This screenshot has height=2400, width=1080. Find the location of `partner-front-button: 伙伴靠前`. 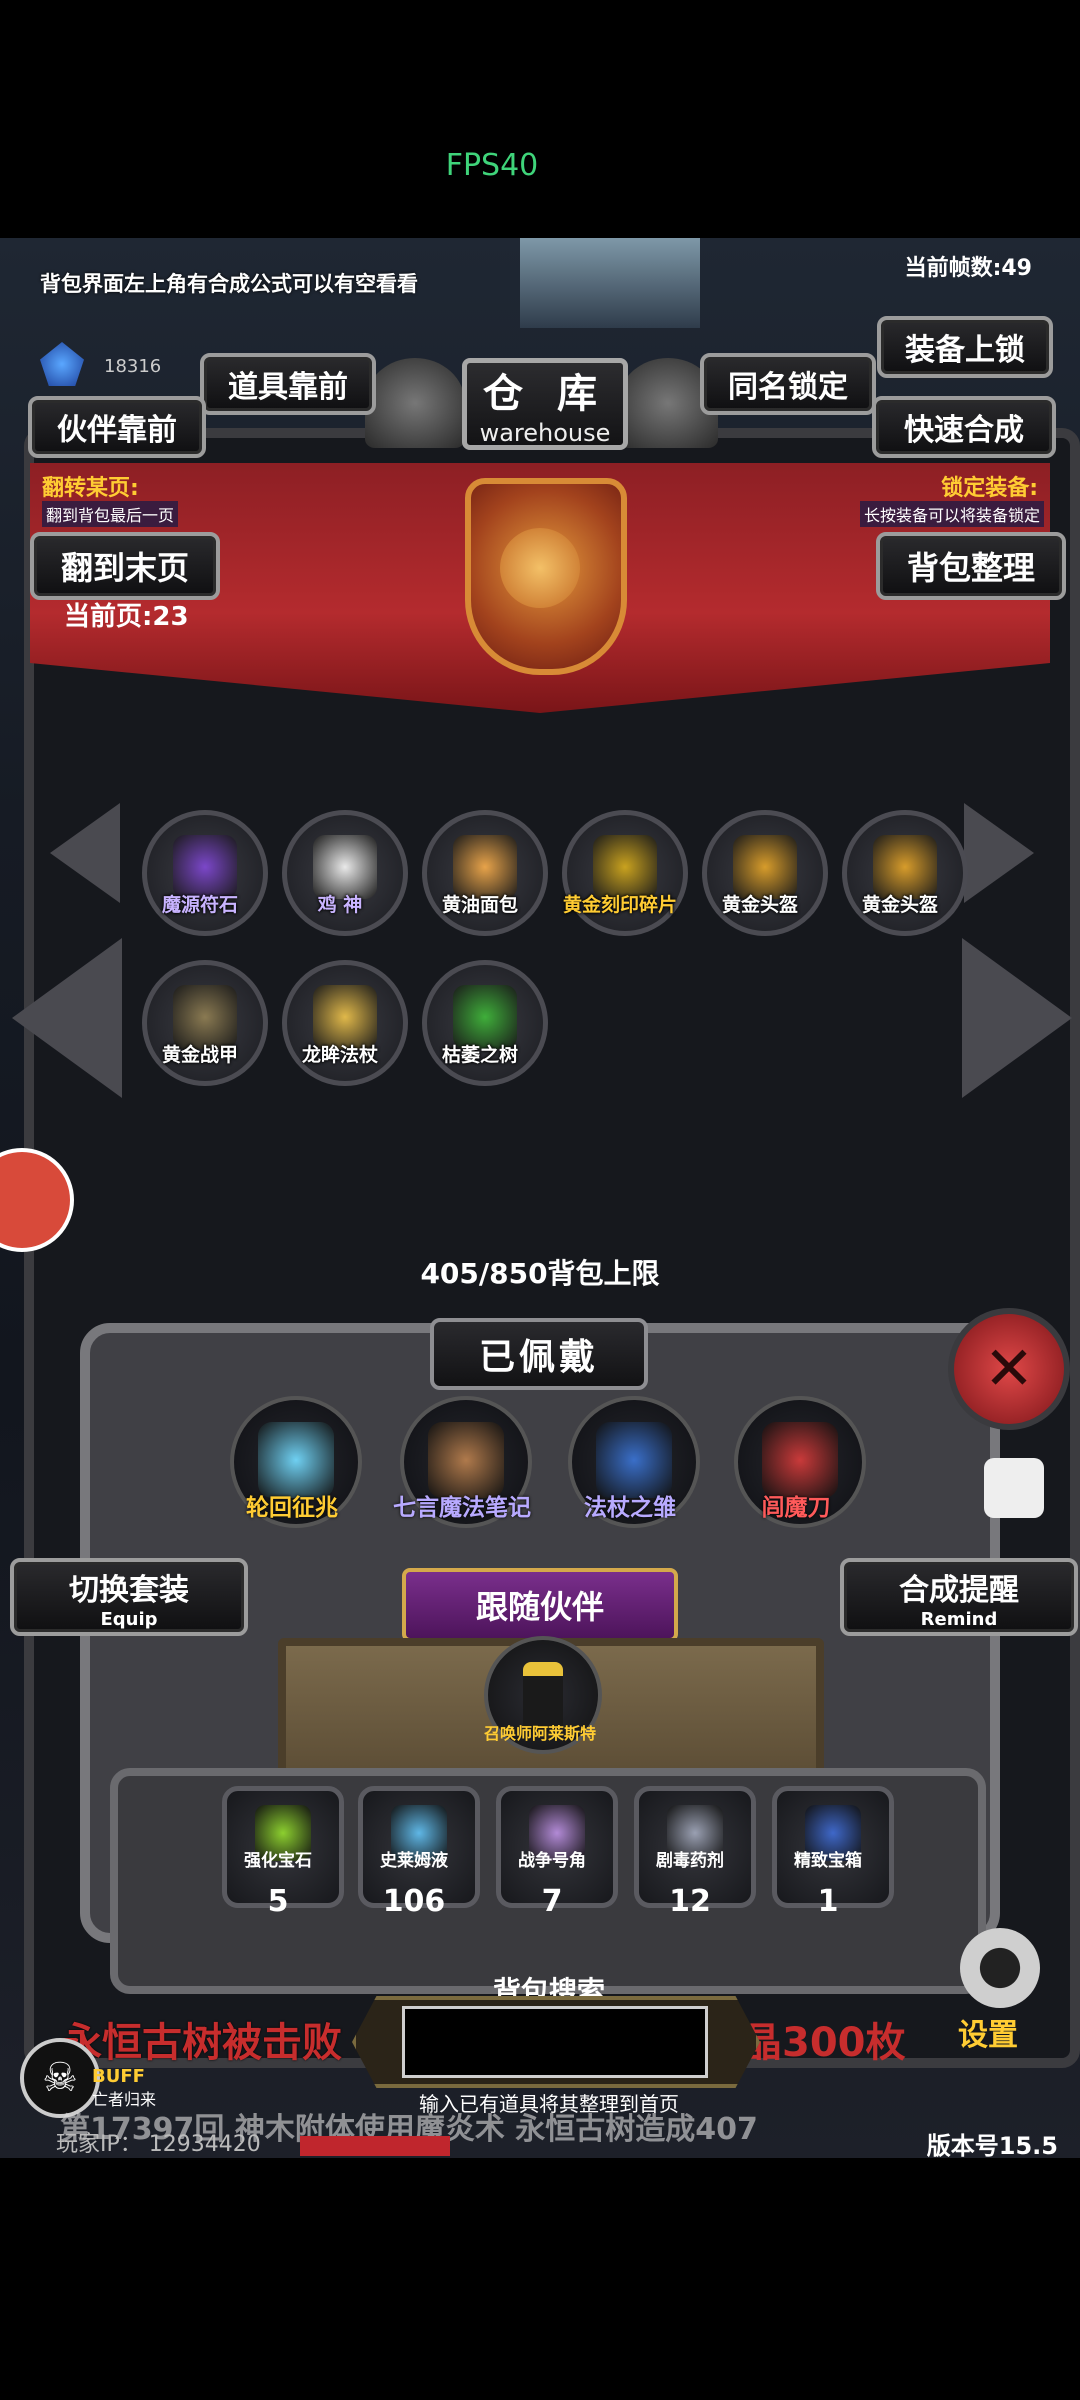

partner-front-button: 伙伴靠前 is located at coordinates (117, 427).